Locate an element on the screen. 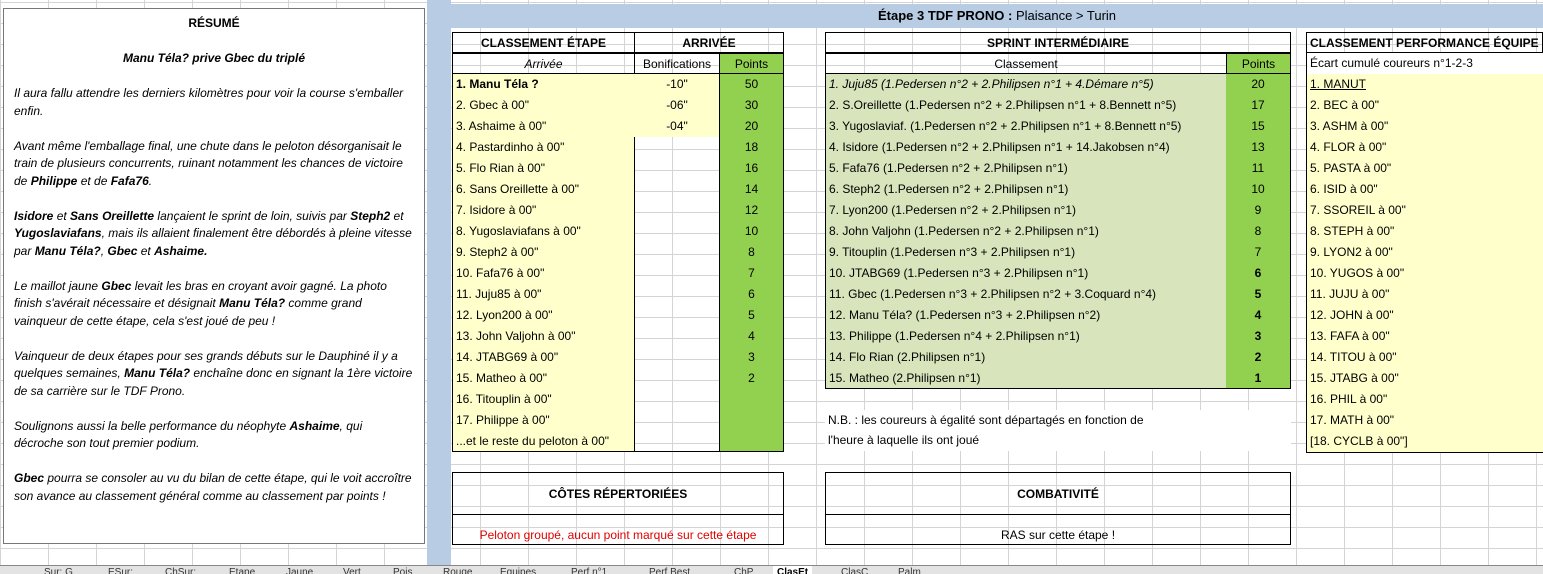 This screenshot has height=574, width=1543. stage-row-points: 30 is located at coordinates (751, 105).